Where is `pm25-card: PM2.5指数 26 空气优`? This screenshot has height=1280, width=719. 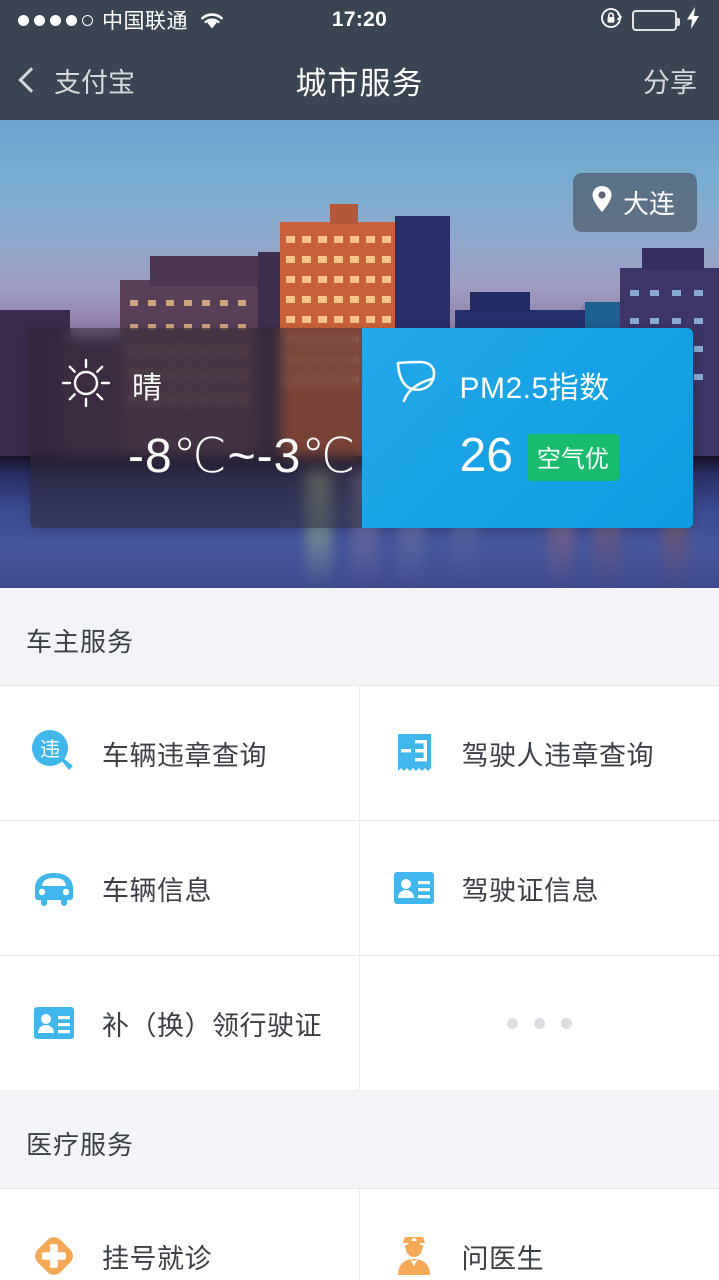
pm25-card: PM2.5指数 26 空气优 is located at coordinates (527, 428).